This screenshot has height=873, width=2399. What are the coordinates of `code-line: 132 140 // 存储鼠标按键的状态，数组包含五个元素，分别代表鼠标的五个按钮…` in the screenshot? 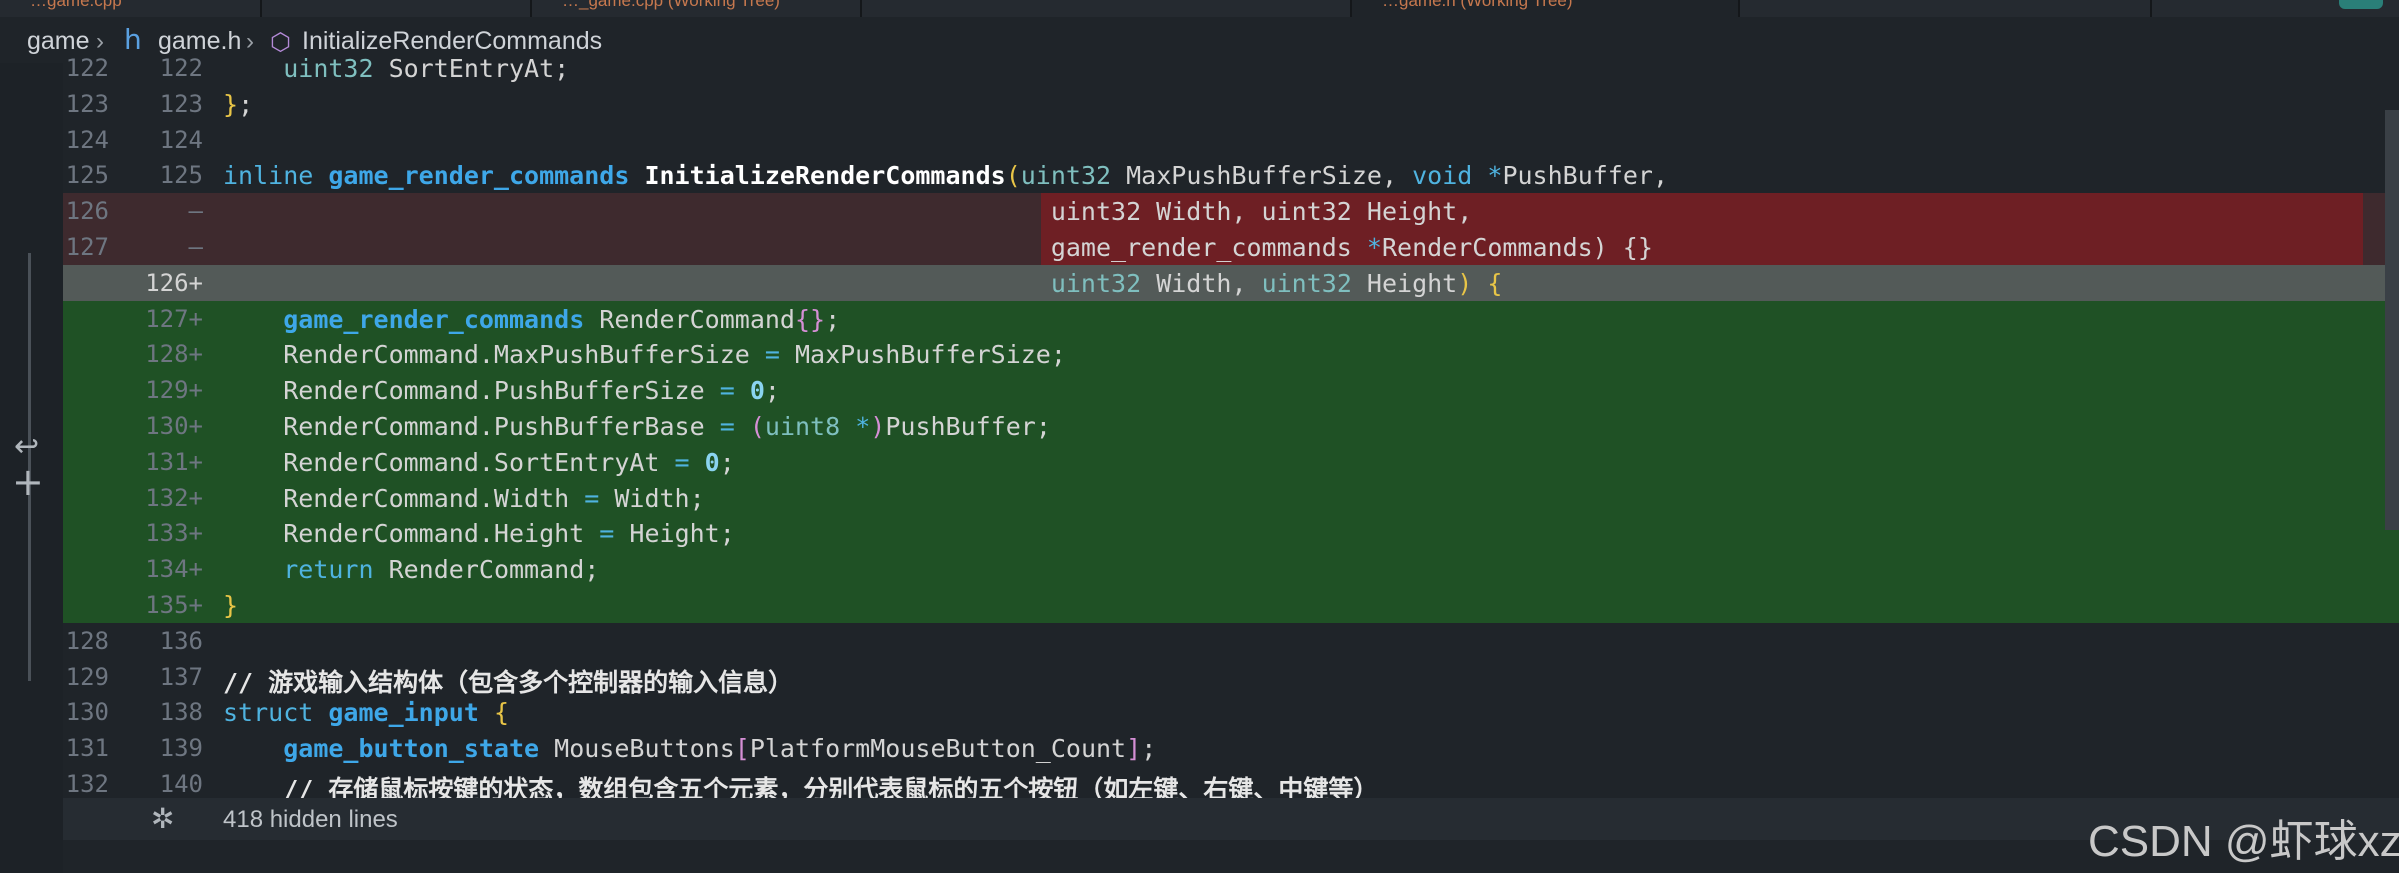 It's located at (1231, 785).